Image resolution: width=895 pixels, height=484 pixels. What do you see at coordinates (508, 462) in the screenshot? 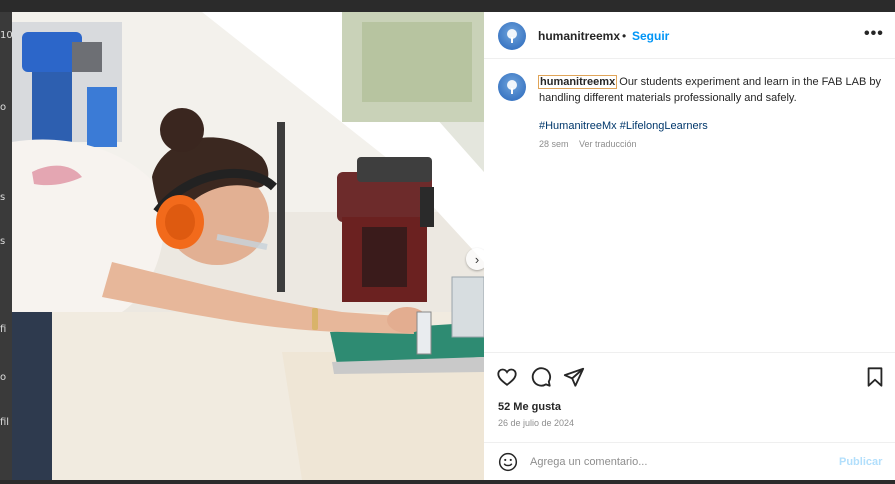
I see `emoji-icon` at bounding box center [508, 462].